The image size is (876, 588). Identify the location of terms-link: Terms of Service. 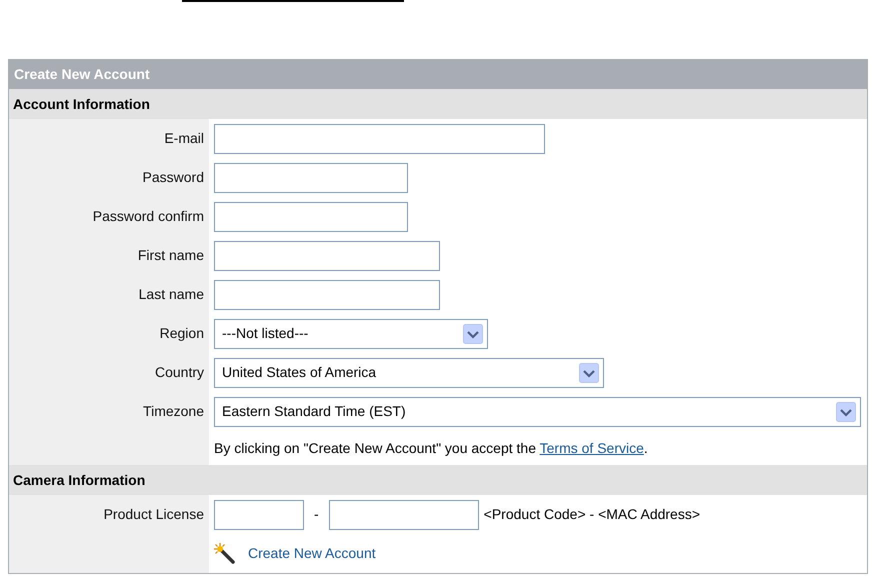
(592, 448).